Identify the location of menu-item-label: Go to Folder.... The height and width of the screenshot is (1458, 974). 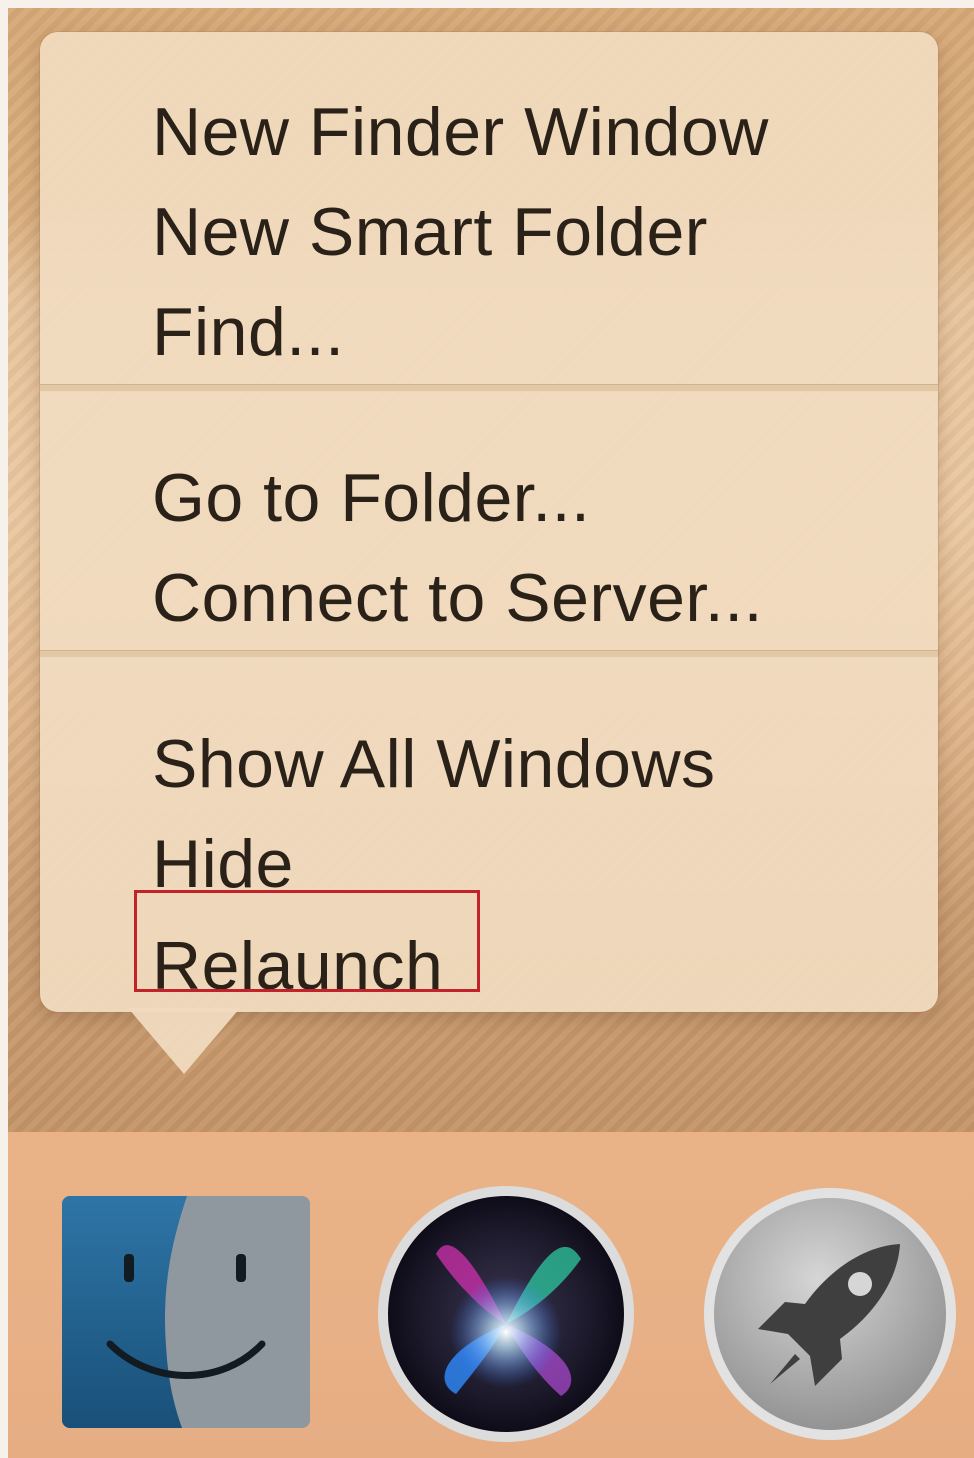
(371, 498).